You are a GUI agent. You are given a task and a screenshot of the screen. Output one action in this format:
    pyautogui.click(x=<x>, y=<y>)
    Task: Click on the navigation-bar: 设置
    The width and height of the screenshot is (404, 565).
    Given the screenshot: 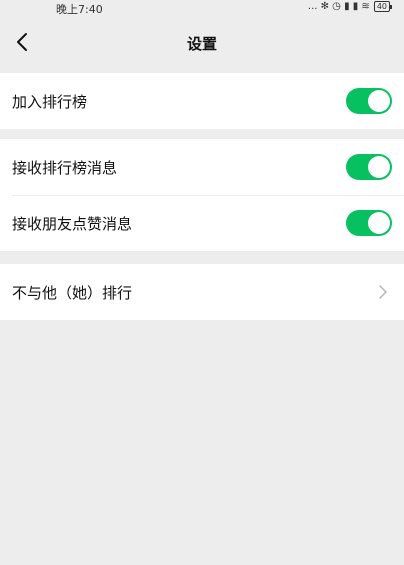 What is the action you would take?
    pyautogui.click(x=202, y=43)
    